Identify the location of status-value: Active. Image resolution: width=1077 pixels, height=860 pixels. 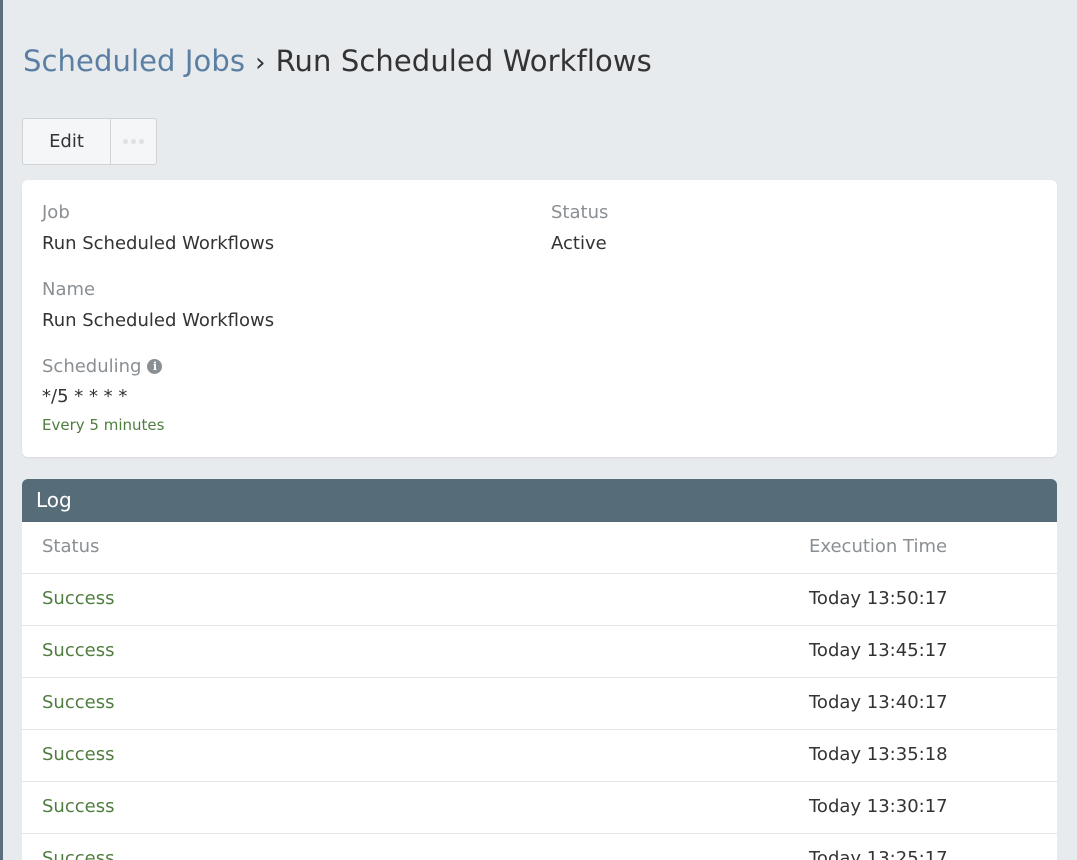
(579, 243).